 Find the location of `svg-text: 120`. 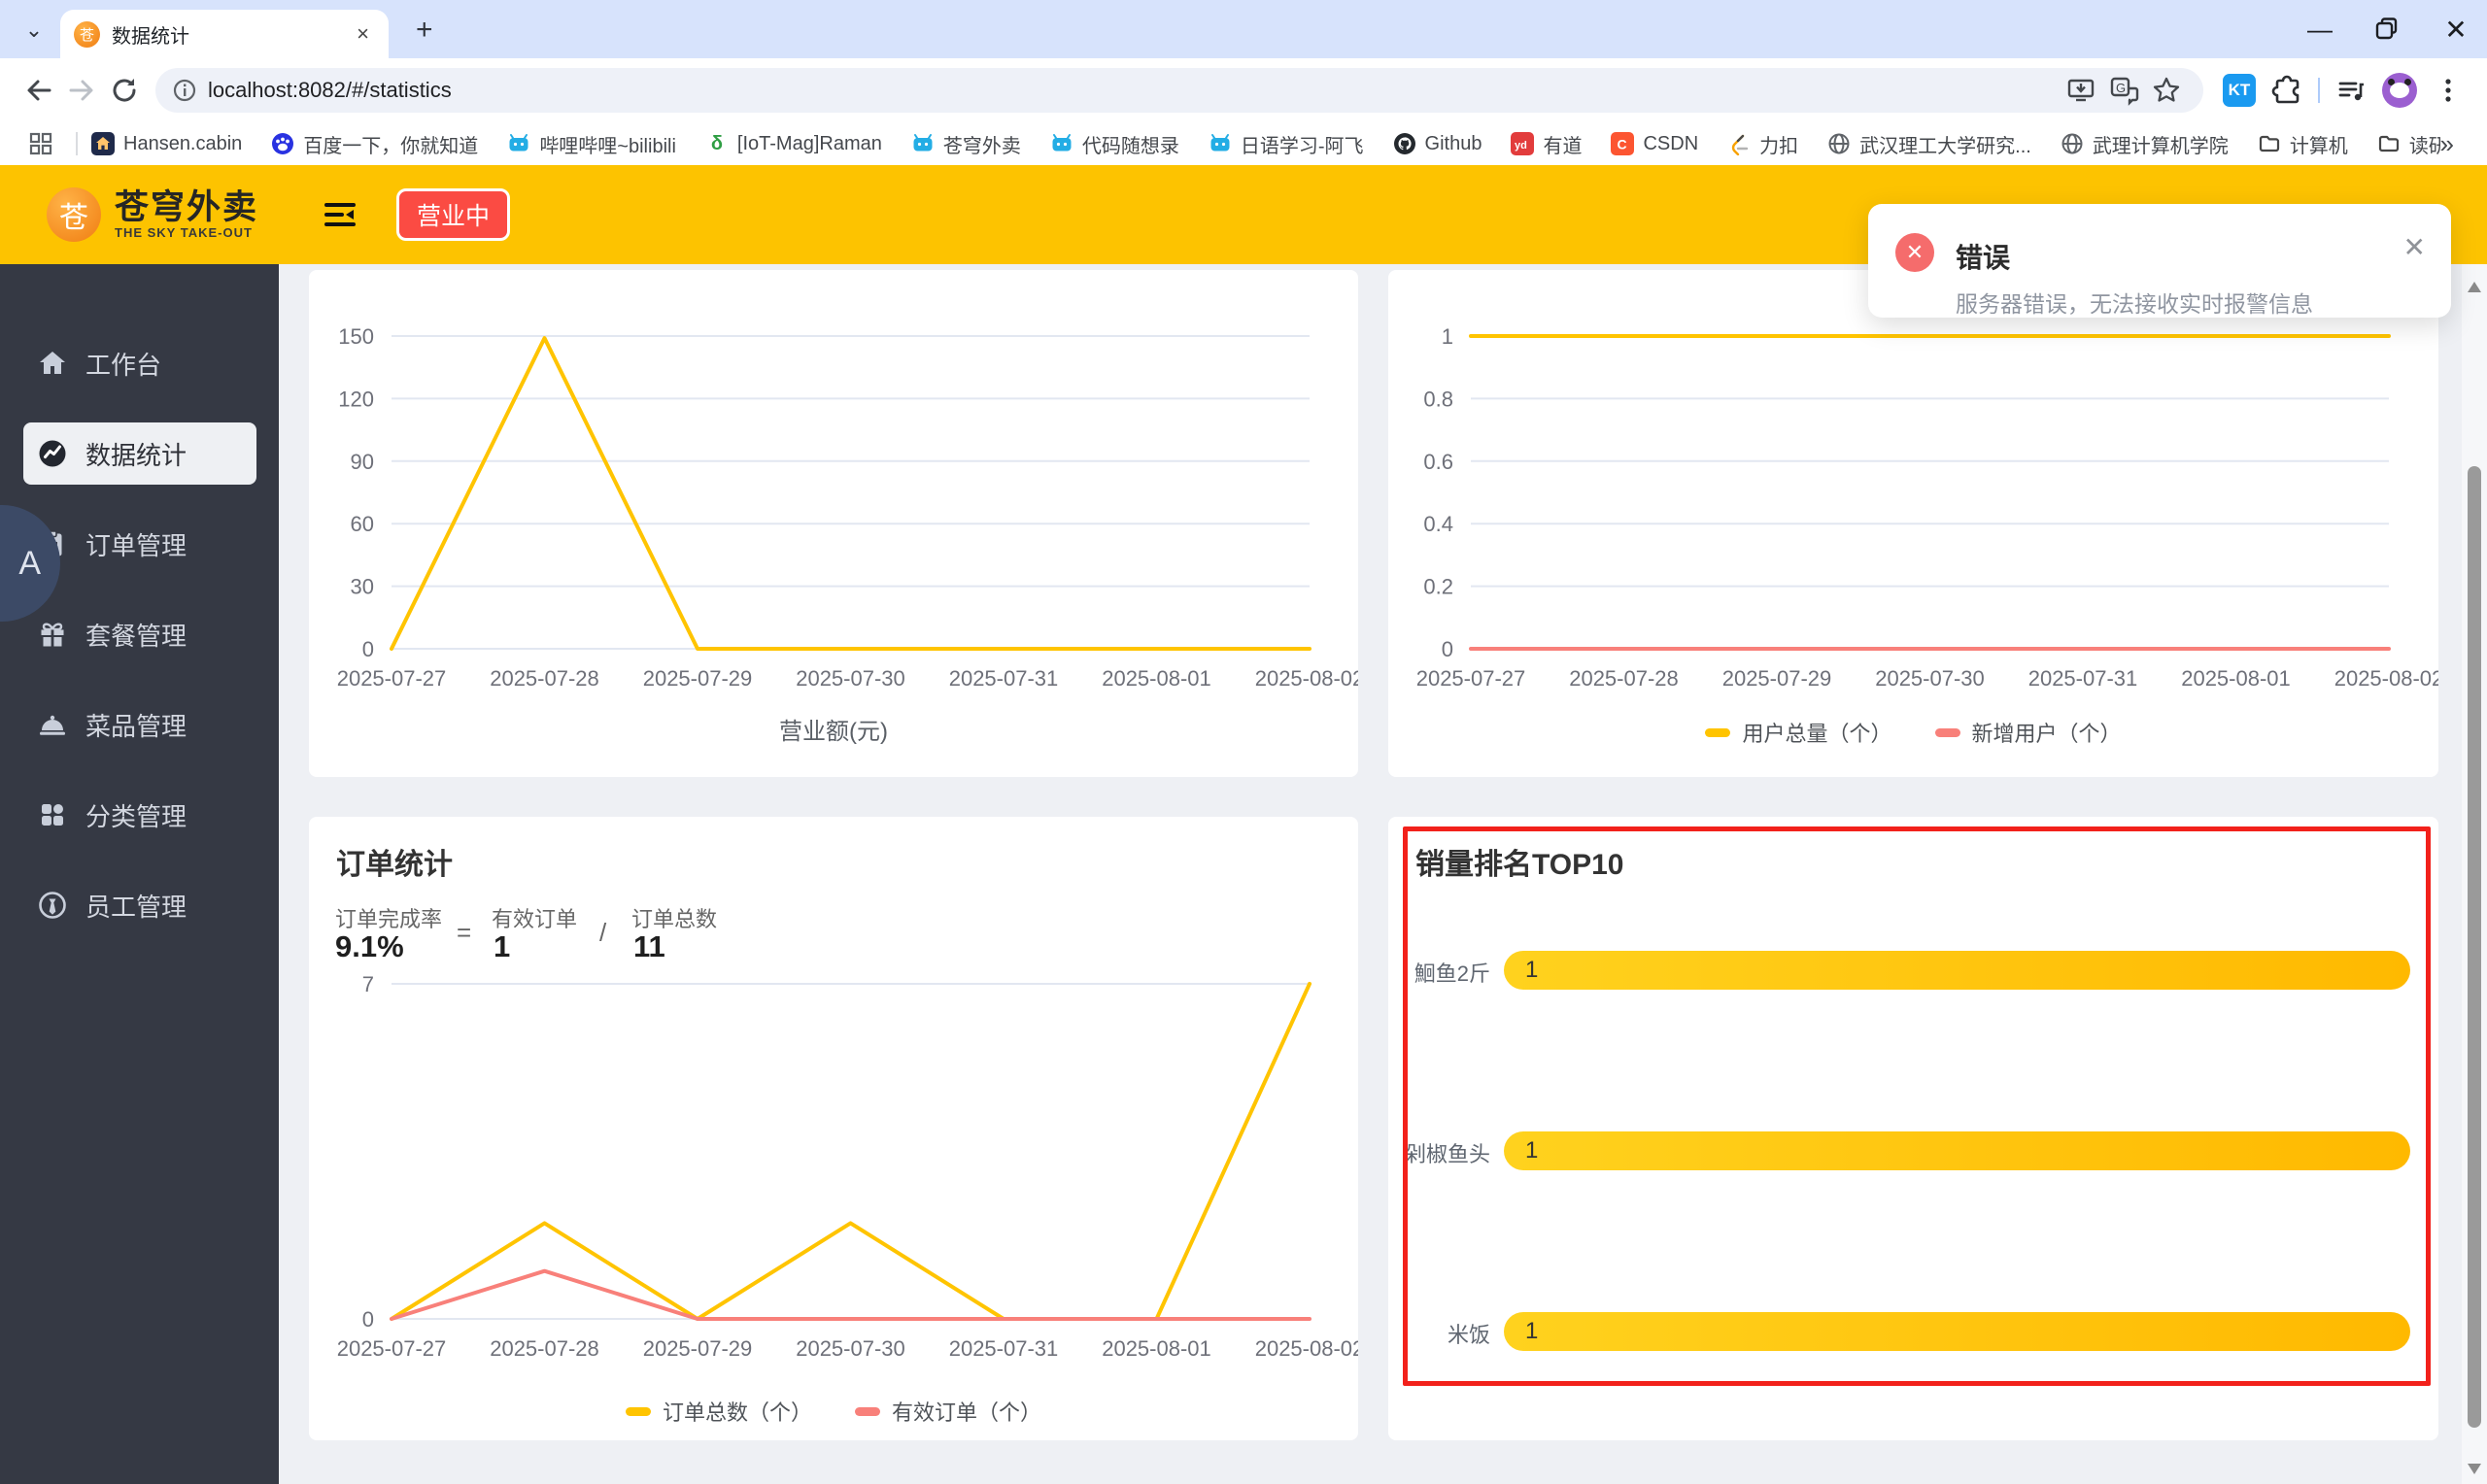

svg-text: 120 is located at coordinates (356, 399).